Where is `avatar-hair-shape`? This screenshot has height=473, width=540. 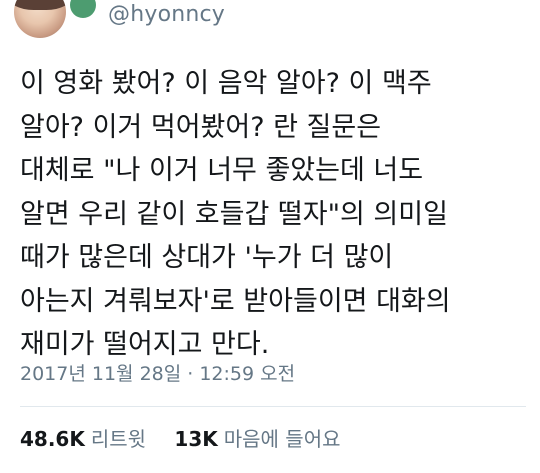 avatar-hair-shape is located at coordinates (40, 5).